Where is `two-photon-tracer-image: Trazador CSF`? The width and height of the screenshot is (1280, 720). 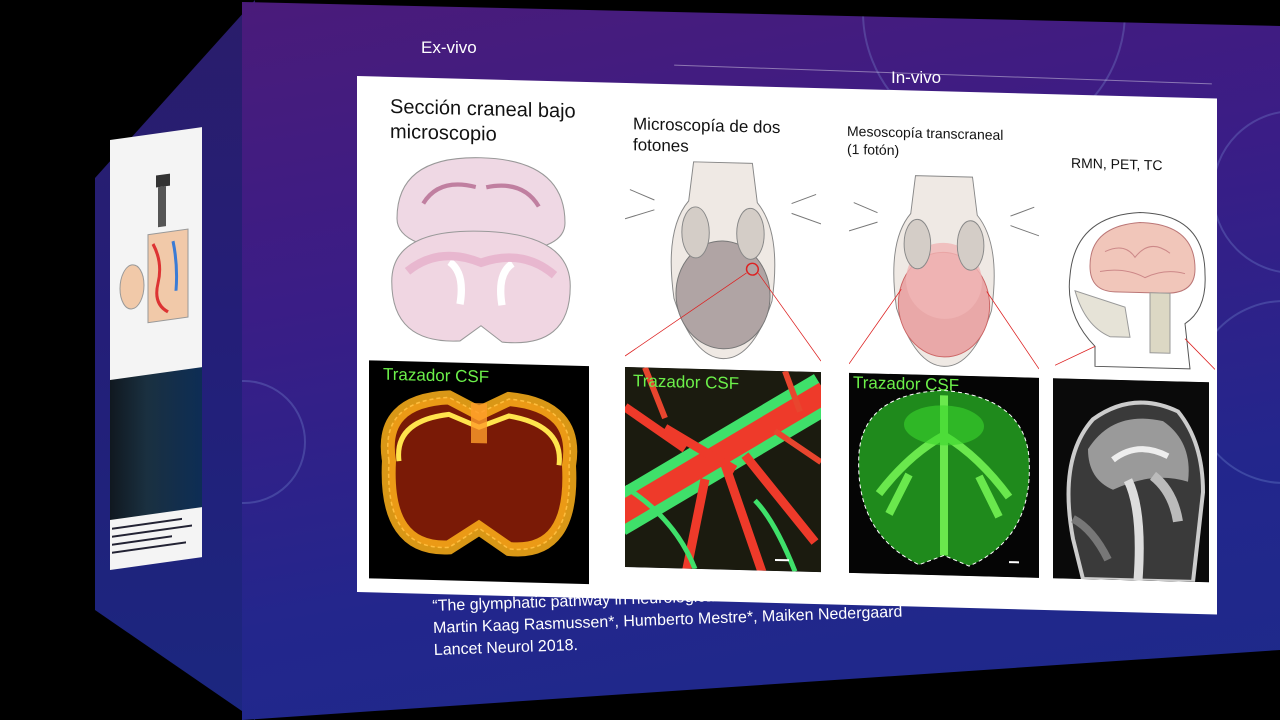 two-photon-tracer-image: Trazador CSF is located at coordinates (723, 470).